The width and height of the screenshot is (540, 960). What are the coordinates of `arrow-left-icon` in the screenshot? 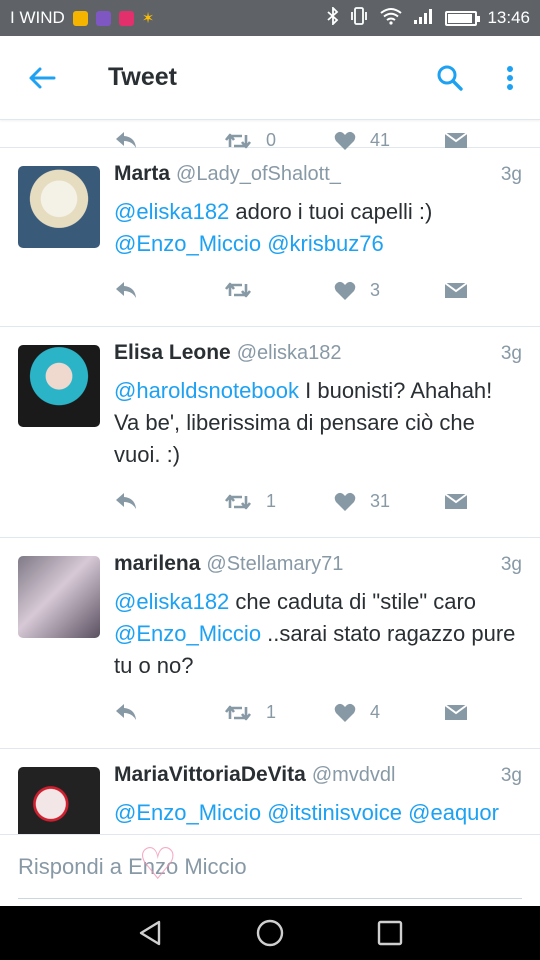 It's located at (42, 77).